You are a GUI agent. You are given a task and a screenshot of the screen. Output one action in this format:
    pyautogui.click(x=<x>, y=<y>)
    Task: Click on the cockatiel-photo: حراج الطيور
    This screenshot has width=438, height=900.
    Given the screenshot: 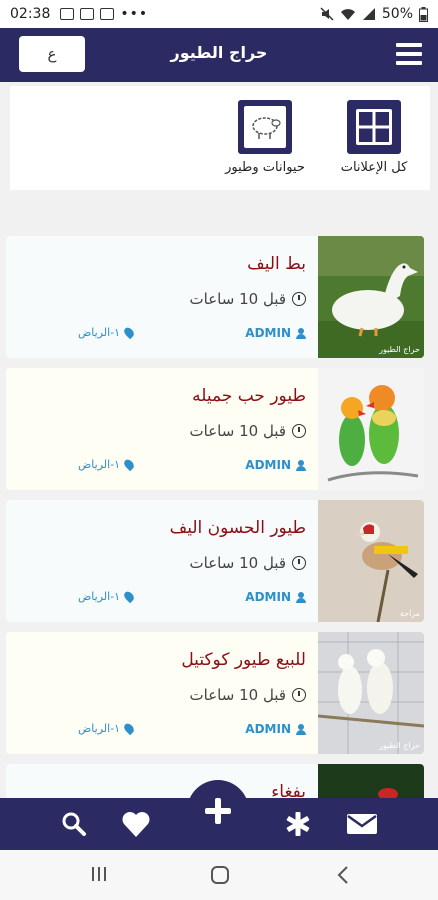 What is the action you would take?
    pyautogui.click(x=371, y=693)
    